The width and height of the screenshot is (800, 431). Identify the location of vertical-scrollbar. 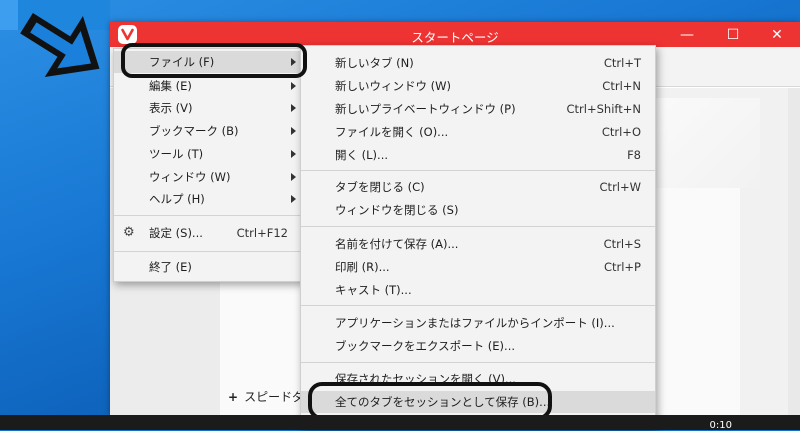
(794, 251).